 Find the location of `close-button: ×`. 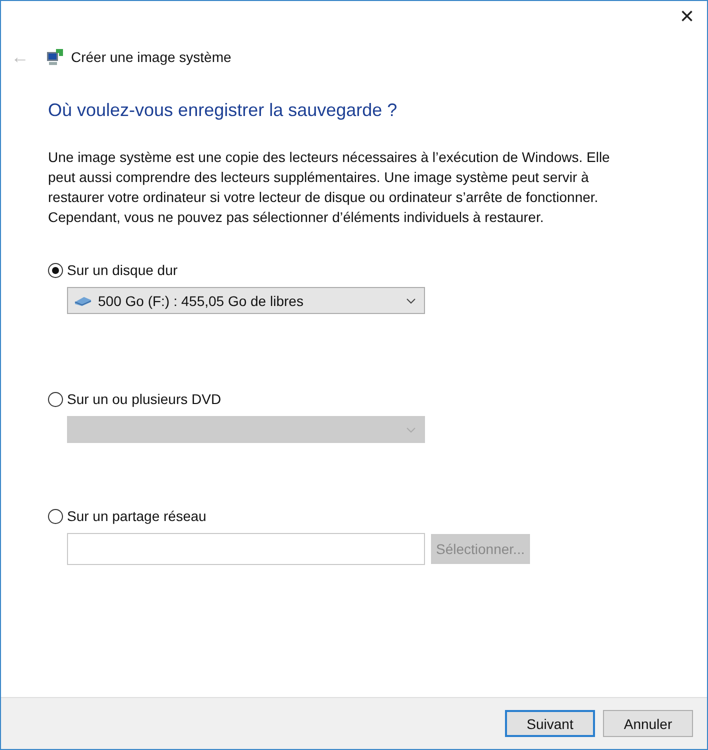

close-button: × is located at coordinates (687, 17).